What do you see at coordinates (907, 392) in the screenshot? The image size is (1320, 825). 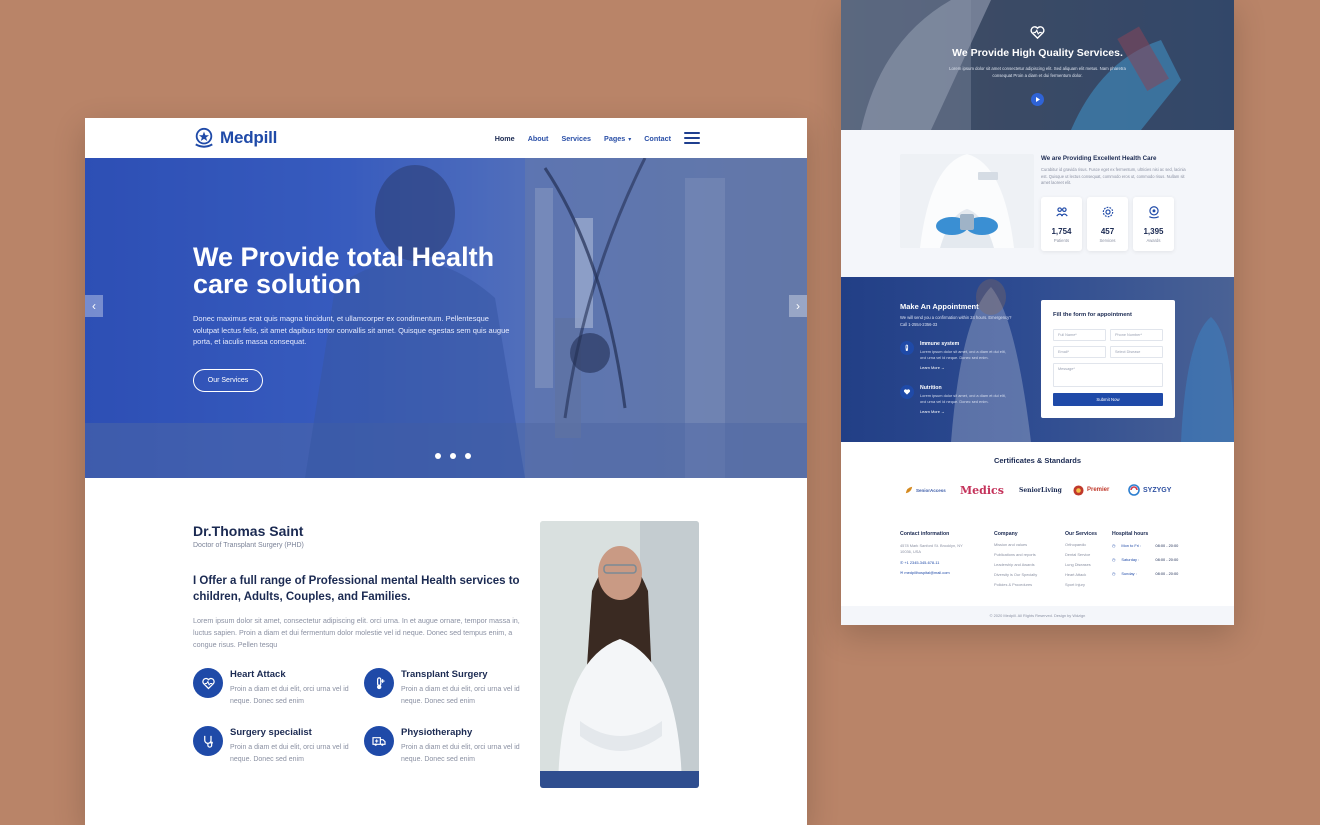 I see `heart-icon` at bounding box center [907, 392].